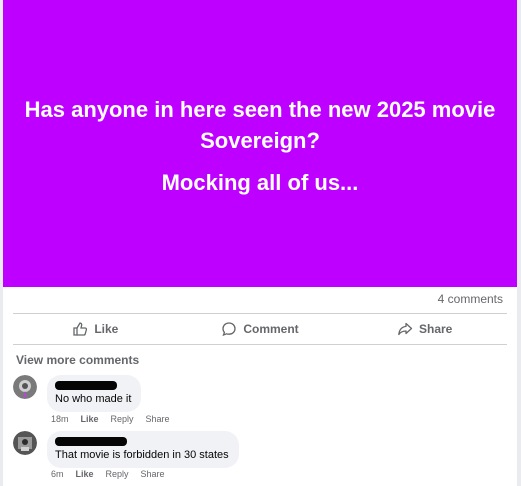  What do you see at coordinates (271, 329) in the screenshot?
I see `comment-label: Comment` at bounding box center [271, 329].